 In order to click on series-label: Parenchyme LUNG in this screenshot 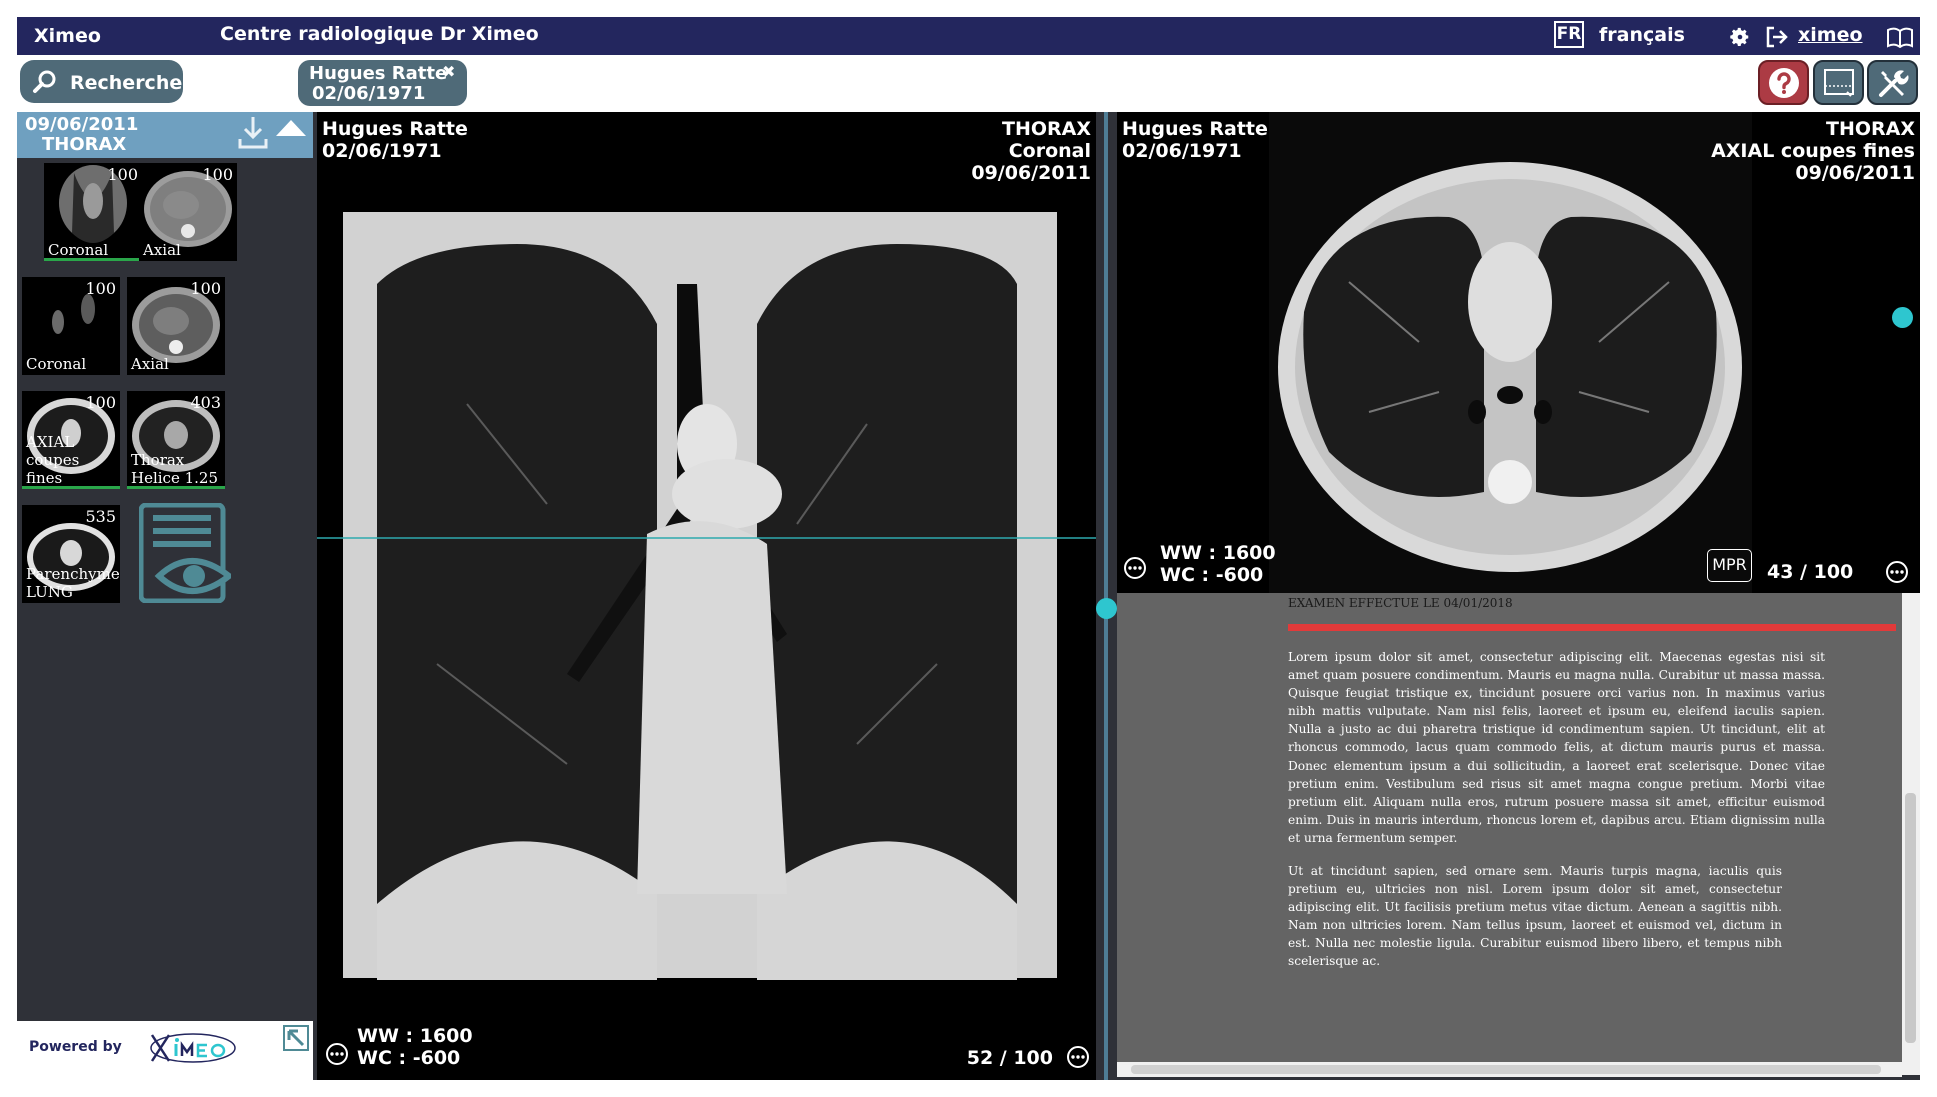, I will do `click(73, 583)`.